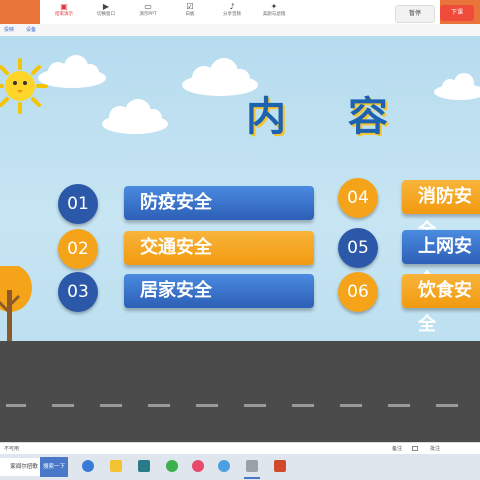 Image resolution: width=480 pixels, height=480 pixels. What do you see at coordinates (12, 449) in the screenshot?
I see `status-text: 不可用` at bounding box center [12, 449].